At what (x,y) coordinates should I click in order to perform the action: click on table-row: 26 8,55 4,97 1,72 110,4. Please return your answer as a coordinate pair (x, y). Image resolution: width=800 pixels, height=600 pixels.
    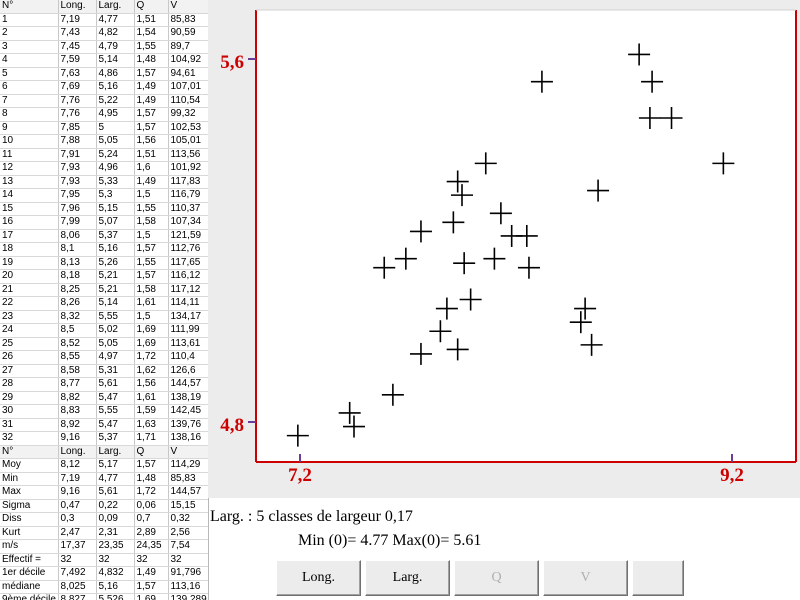
    Looking at the image, I should click on (104, 357).